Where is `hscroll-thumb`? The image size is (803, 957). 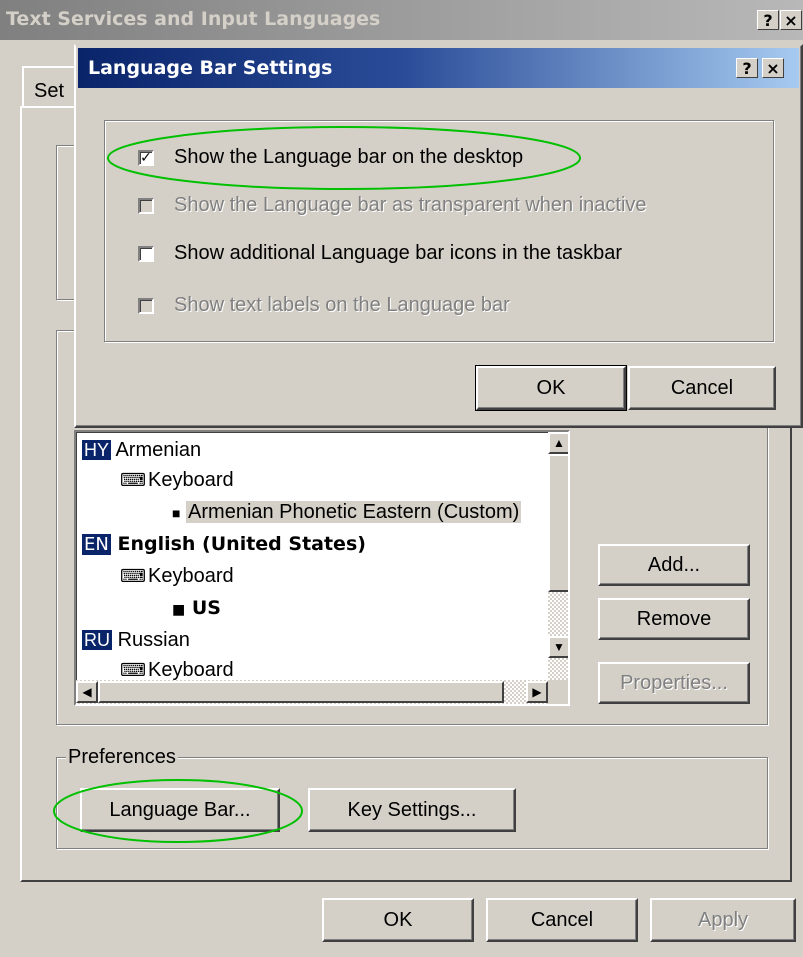
hscroll-thumb is located at coordinates (301, 692).